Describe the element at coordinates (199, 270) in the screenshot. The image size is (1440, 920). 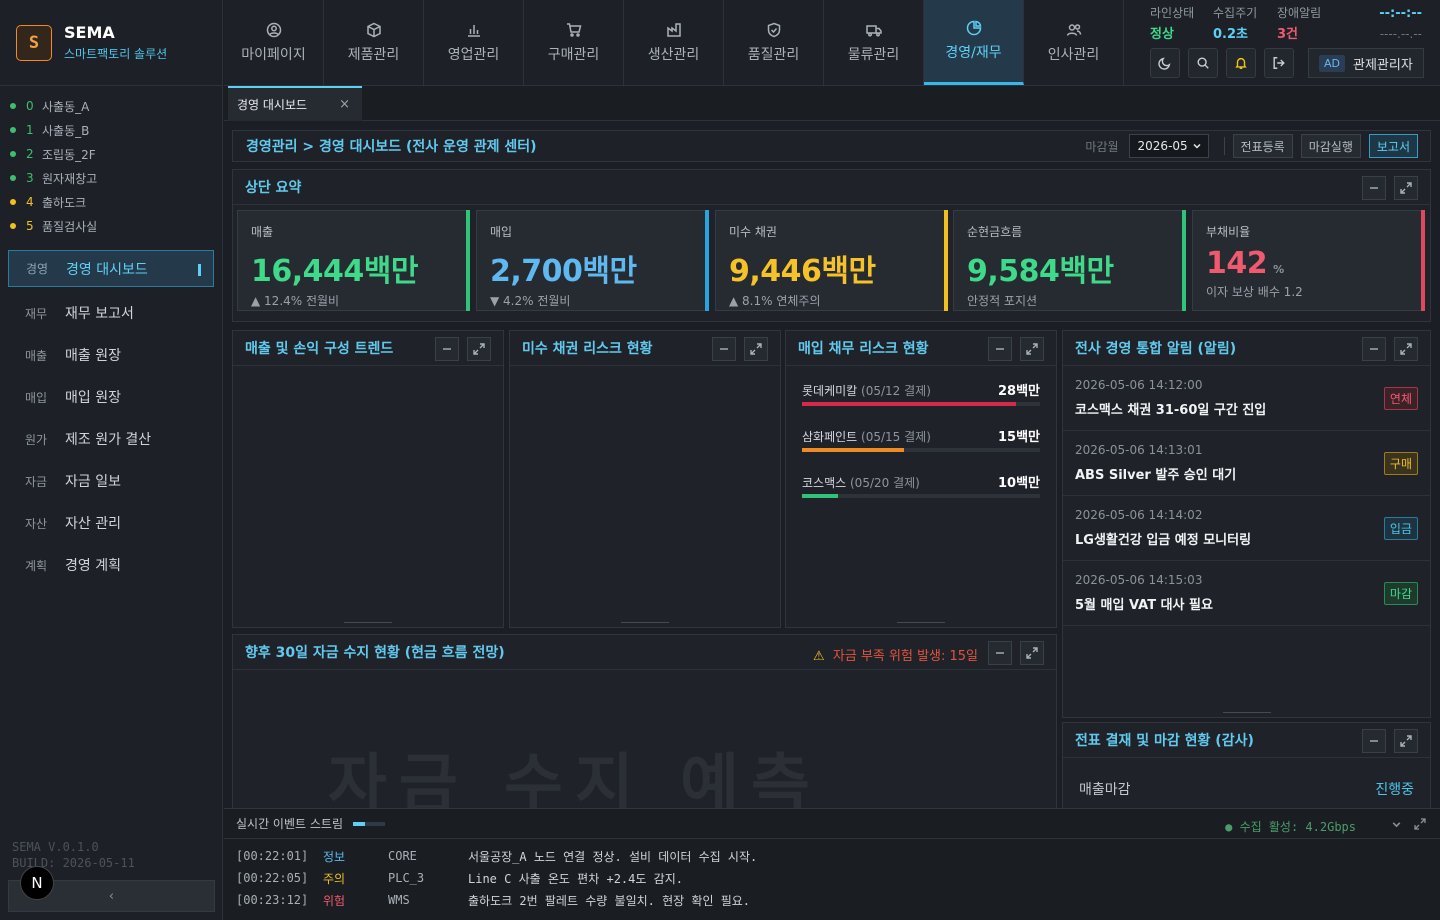
I see `active-indicator` at that location.